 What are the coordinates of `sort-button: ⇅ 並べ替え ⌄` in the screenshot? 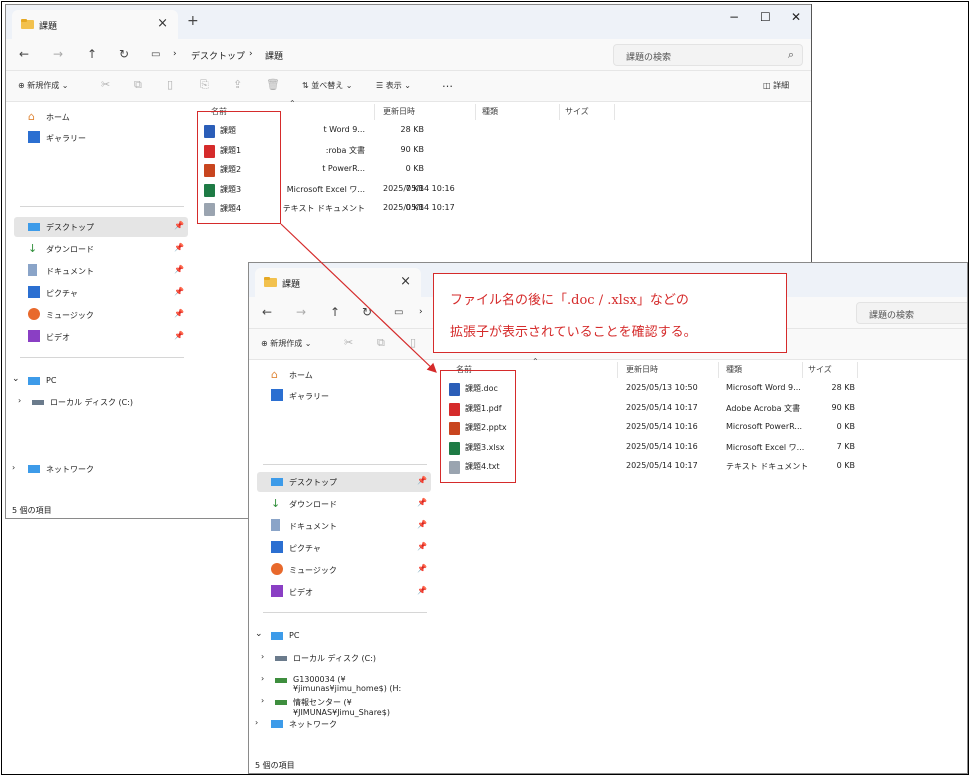 It's located at (327, 85).